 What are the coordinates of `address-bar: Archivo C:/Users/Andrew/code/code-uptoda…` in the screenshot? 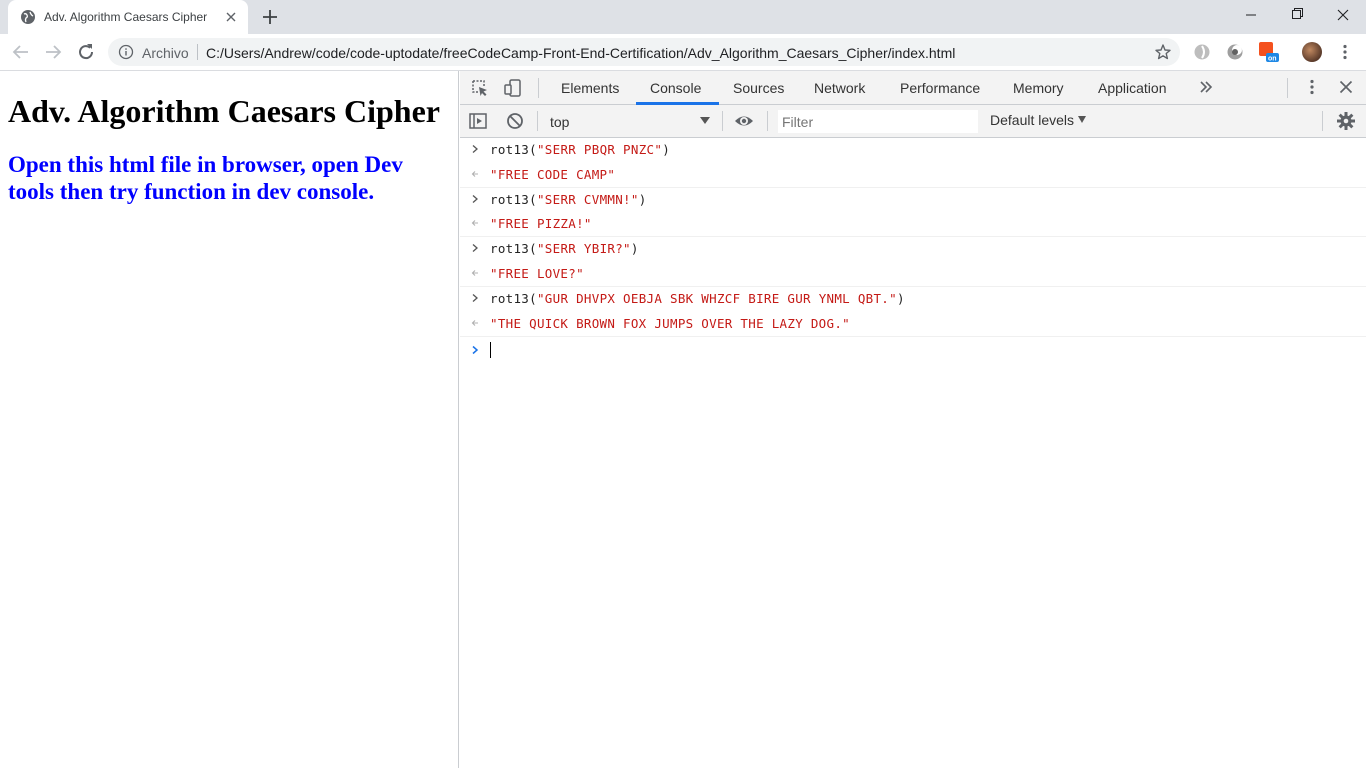 It's located at (644, 52).